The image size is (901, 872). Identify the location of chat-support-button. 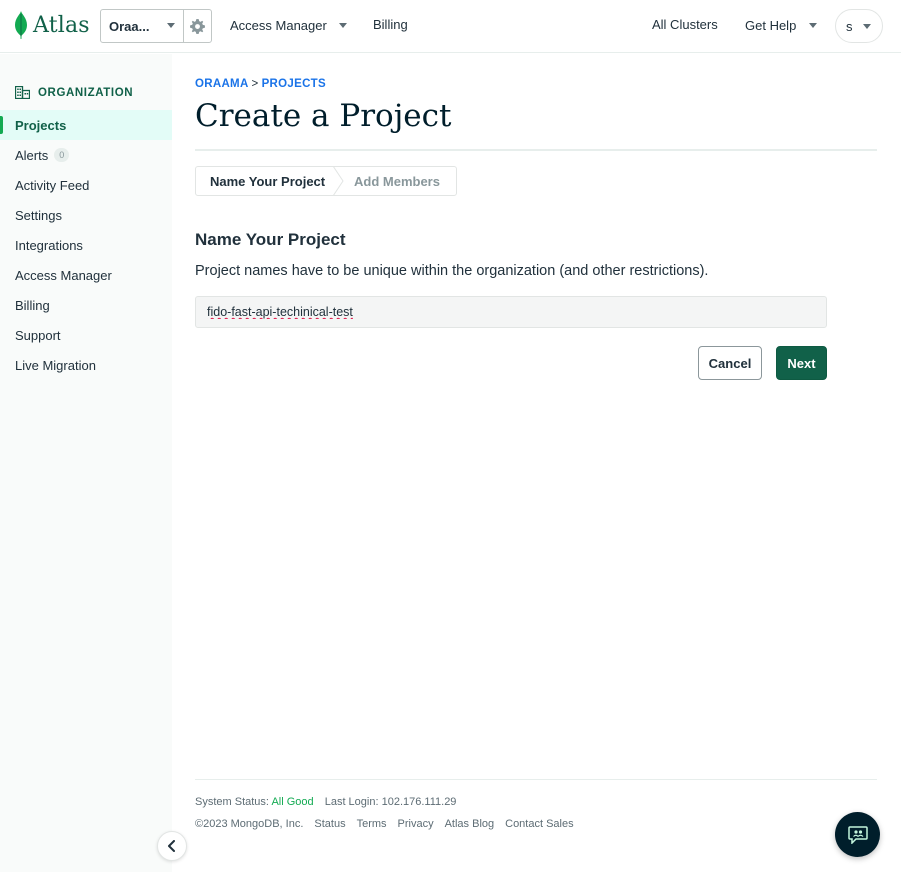
(857, 834).